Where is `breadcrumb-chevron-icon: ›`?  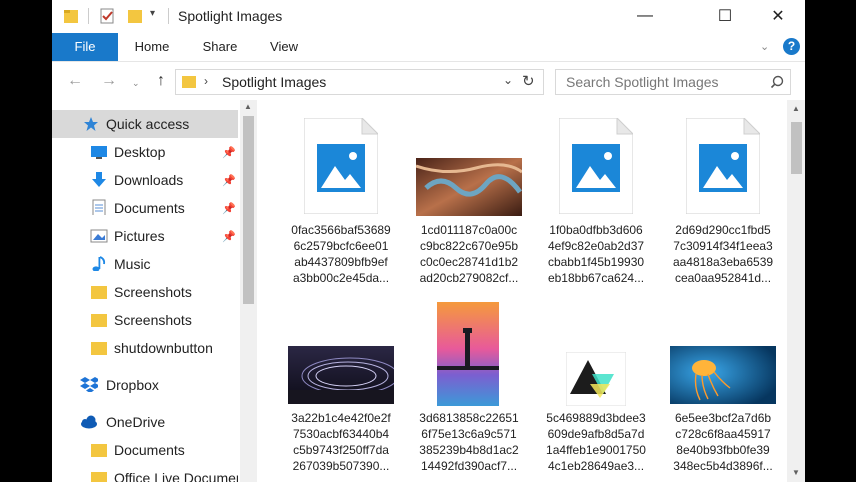 breadcrumb-chevron-icon: › is located at coordinates (206, 81).